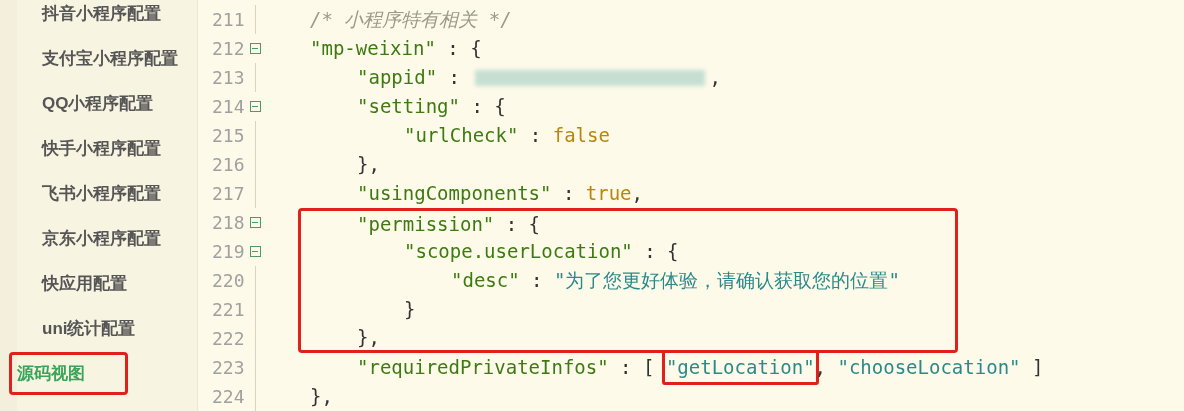  Describe the element at coordinates (227, 281) in the screenshot. I see `line-number: 220` at that location.